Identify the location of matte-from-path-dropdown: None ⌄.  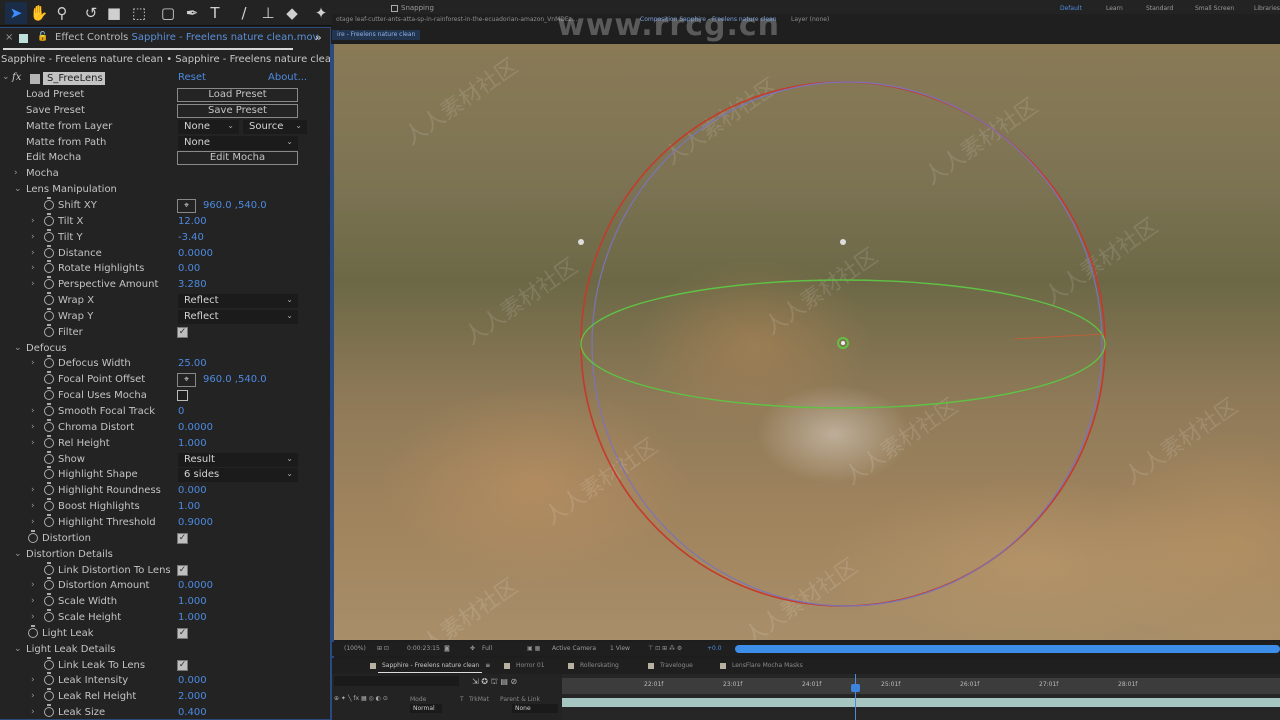
(238, 142).